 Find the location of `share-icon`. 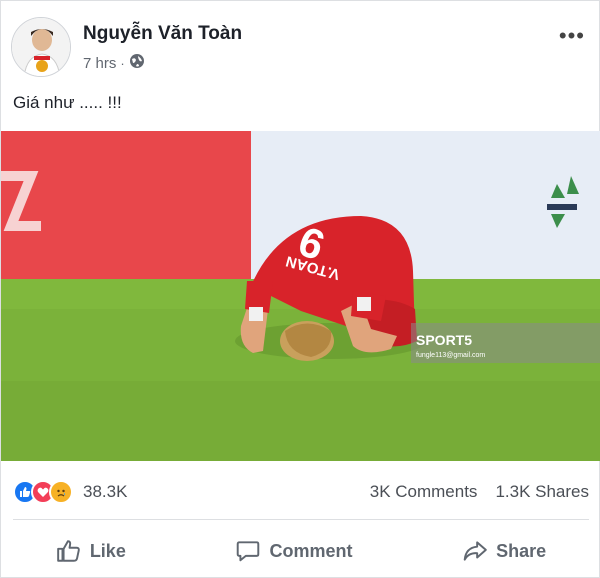

share-icon is located at coordinates (475, 551).